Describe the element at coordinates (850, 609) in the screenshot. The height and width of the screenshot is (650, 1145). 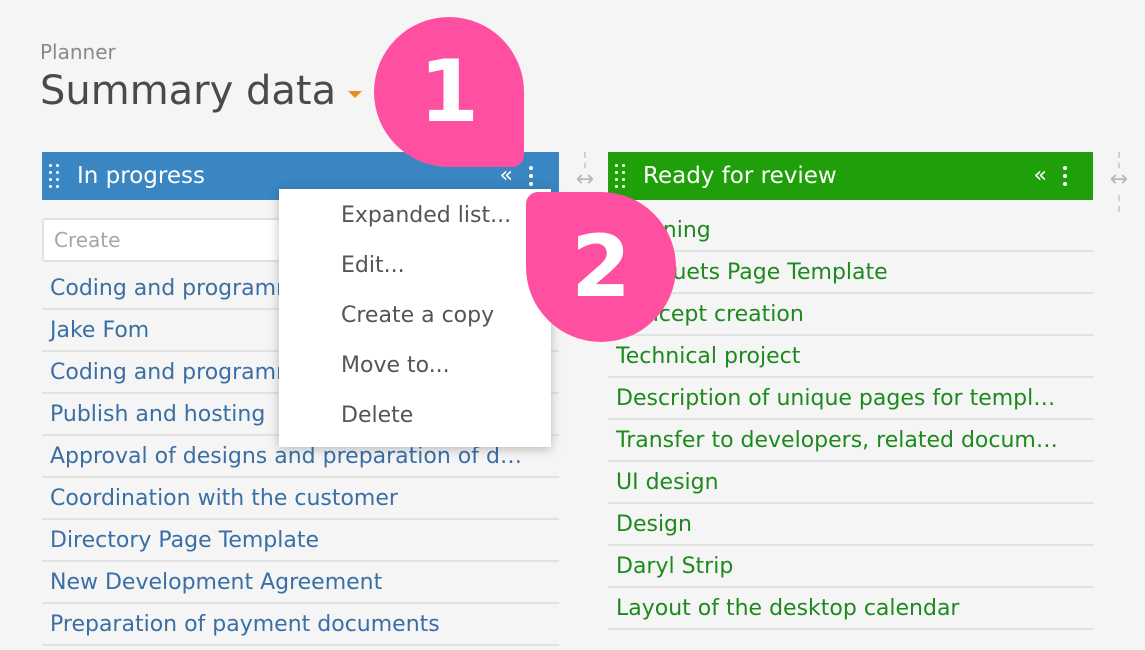
I see `card-item: Layout of the desktop calendar` at that location.